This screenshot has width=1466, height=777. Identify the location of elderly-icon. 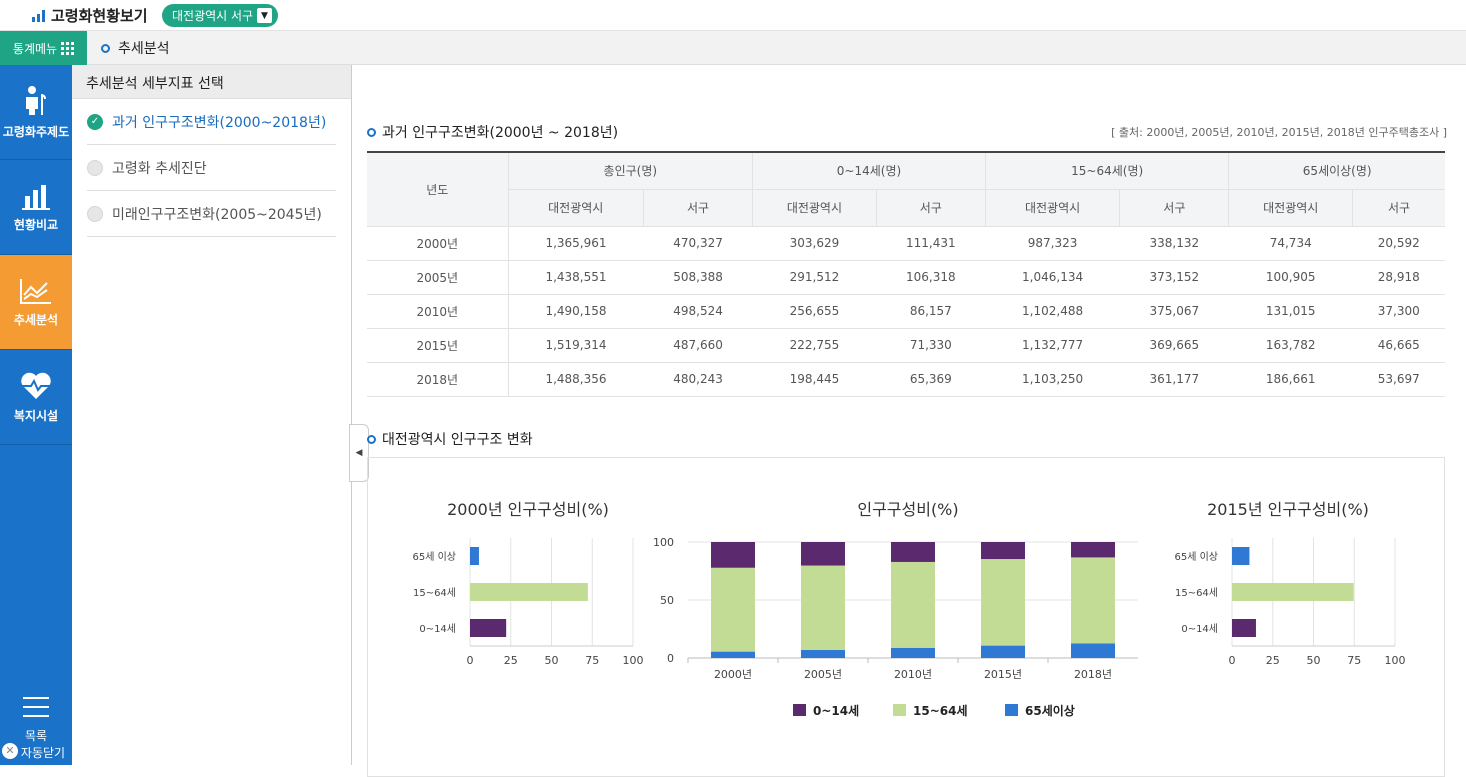
(36, 100).